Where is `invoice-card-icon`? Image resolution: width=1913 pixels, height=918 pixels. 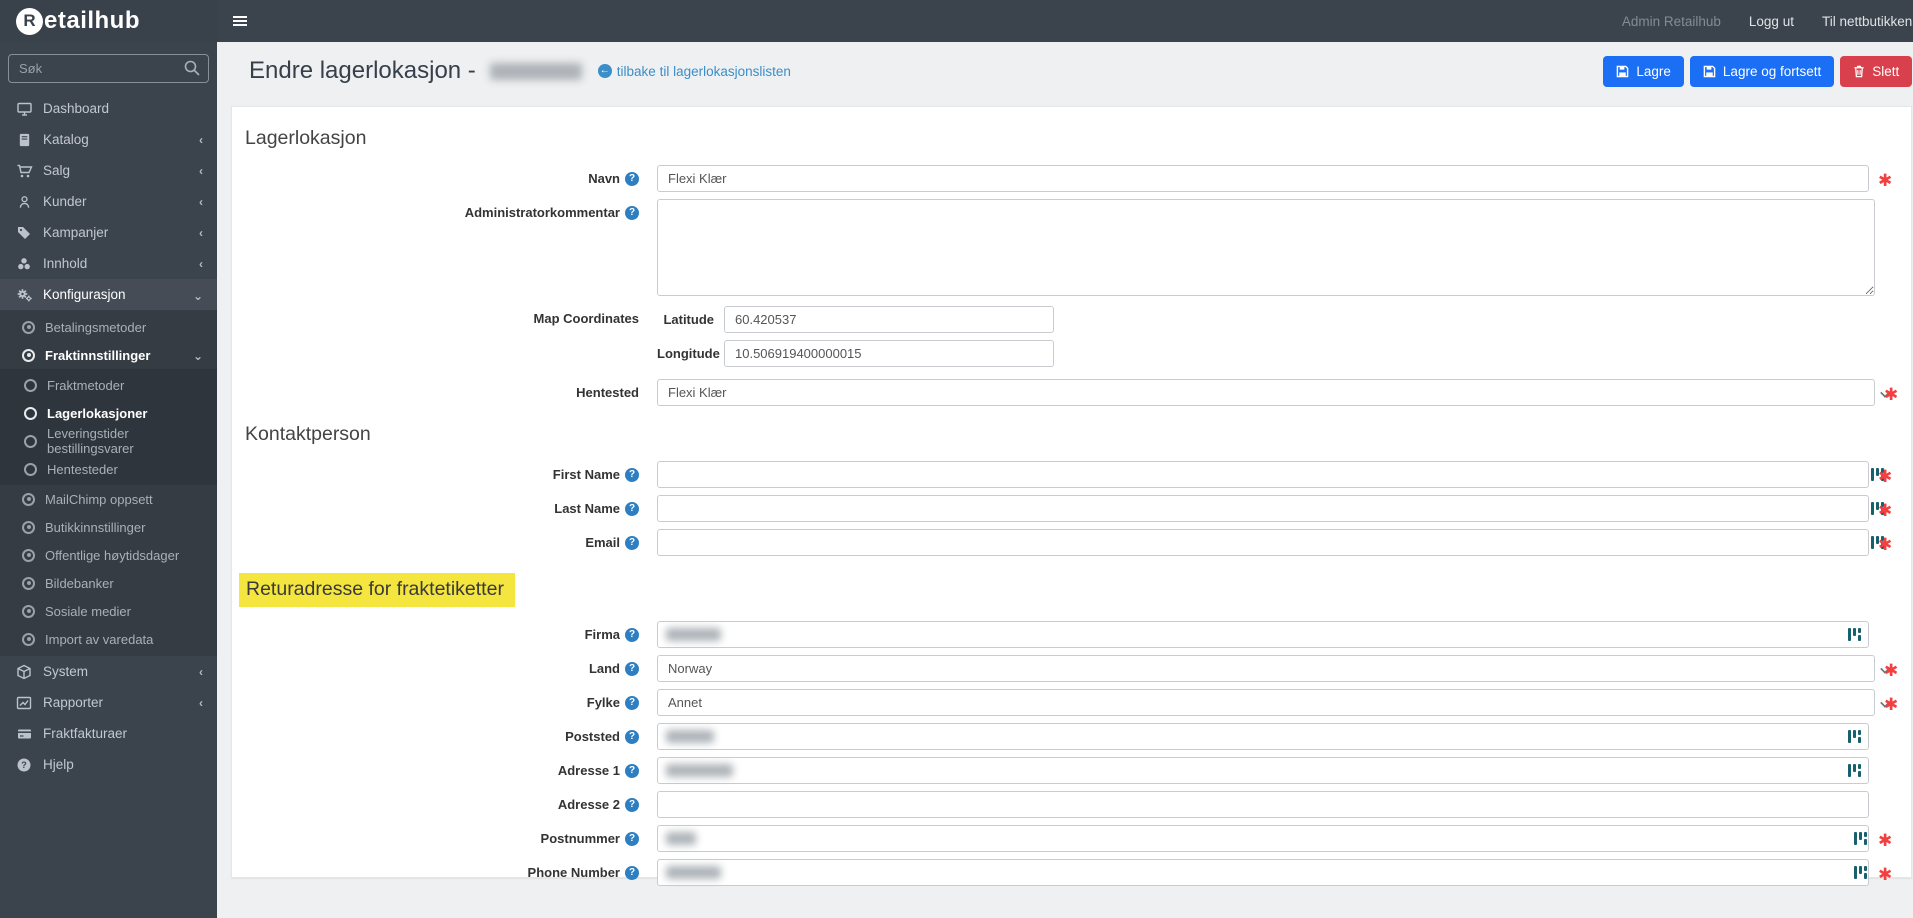 invoice-card-icon is located at coordinates (24, 733).